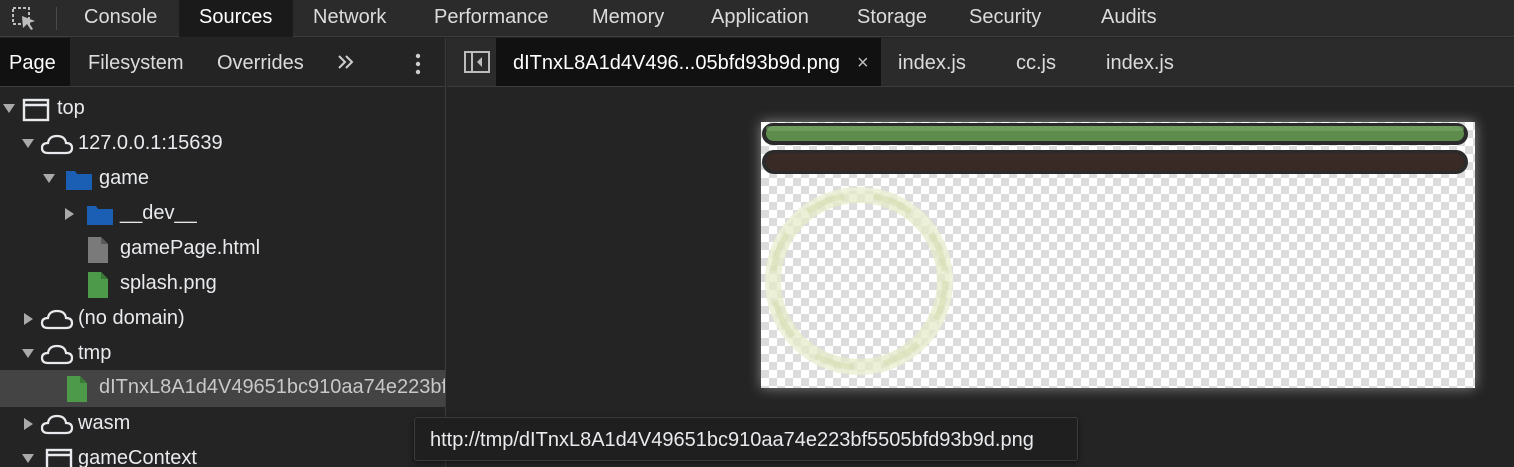  What do you see at coordinates (760, 18) in the screenshot?
I see `tab-application: Application` at bounding box center [760, 18].